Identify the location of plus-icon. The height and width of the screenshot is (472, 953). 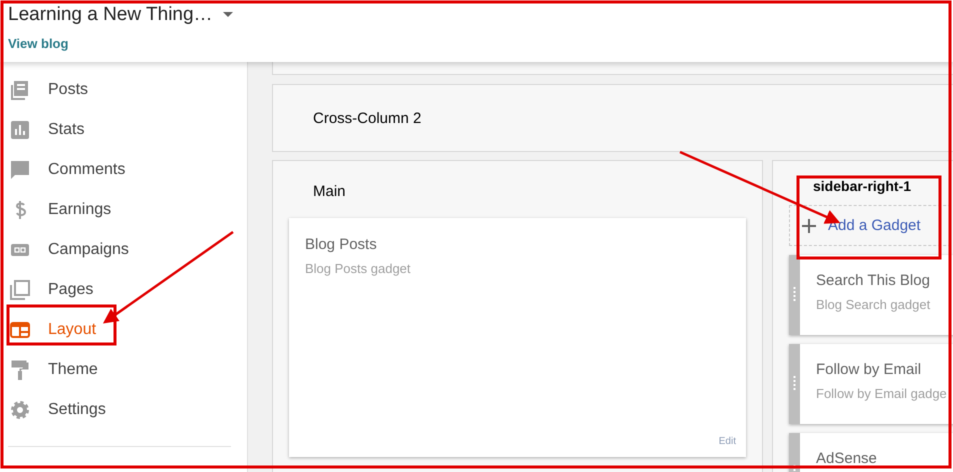
(809, 225).